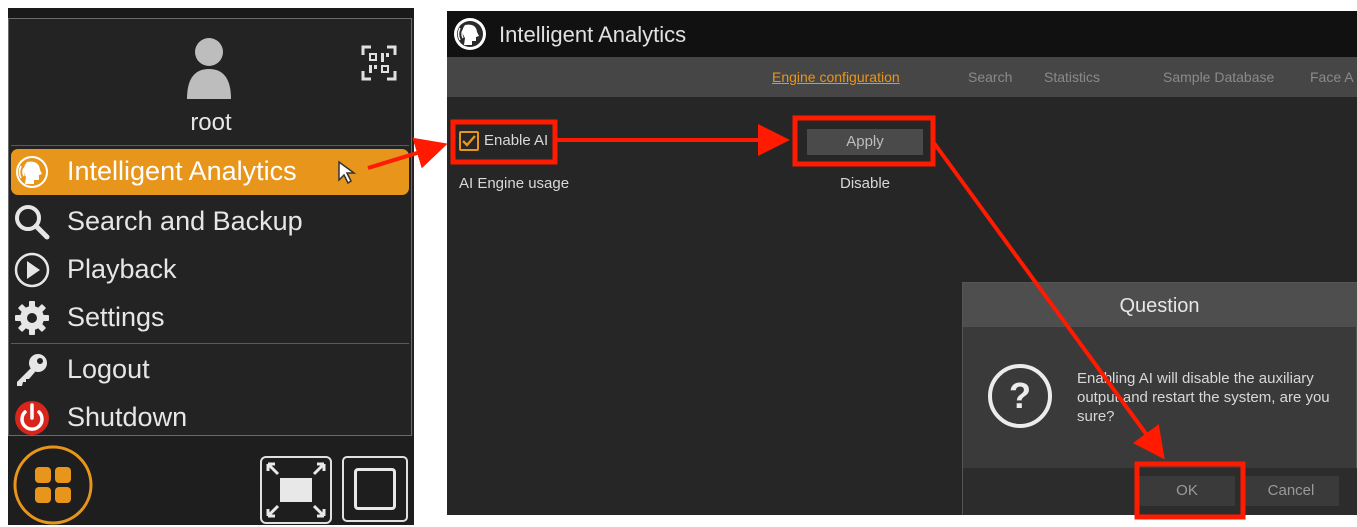 The image size is (1357, 527). I want to click on dialog-footer: OK Cancel, so click(1160, 491).